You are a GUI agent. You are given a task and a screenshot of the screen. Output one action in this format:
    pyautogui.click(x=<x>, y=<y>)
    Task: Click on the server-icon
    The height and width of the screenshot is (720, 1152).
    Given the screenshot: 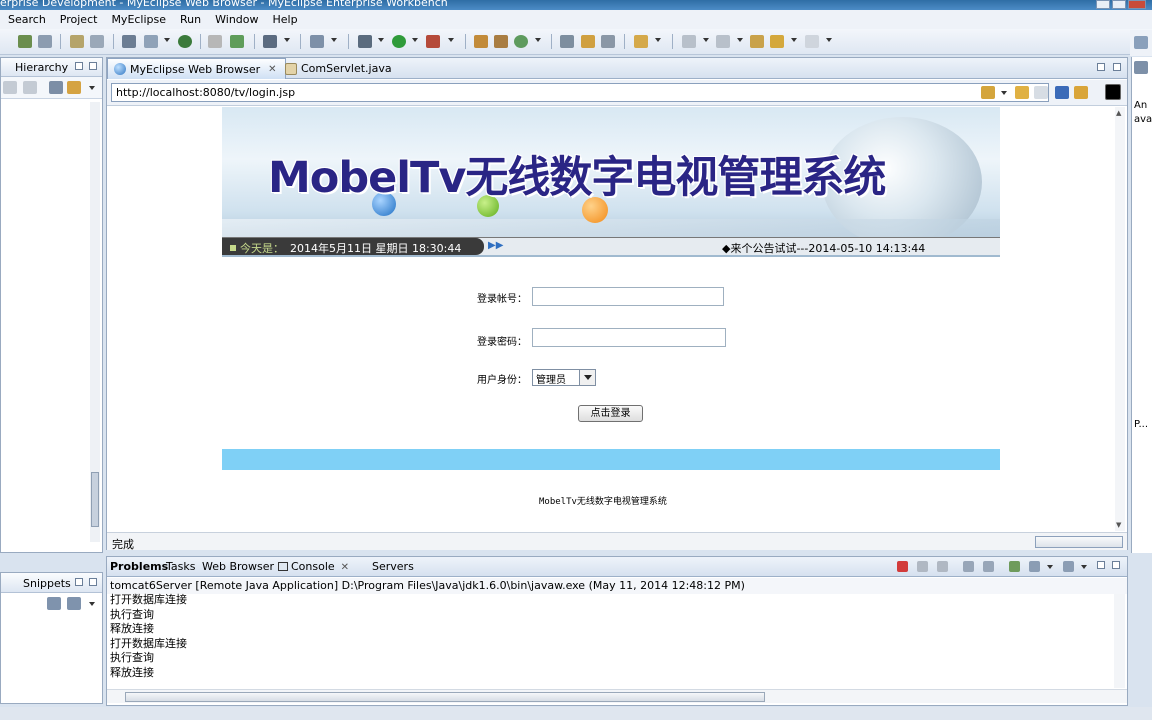 What is the action you would take?
    pyautogui.click(x=151, y=41)
    